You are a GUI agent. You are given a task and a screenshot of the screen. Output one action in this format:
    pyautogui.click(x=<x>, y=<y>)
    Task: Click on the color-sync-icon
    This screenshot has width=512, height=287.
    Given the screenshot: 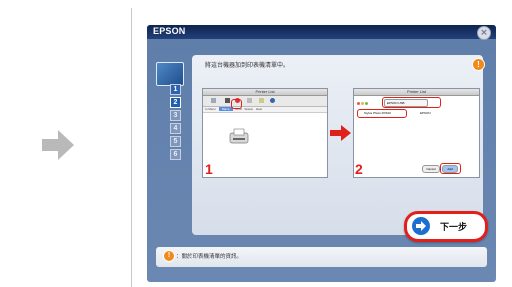 What is the action you would take?
    pyautogui.click(x=261, y=100)
    